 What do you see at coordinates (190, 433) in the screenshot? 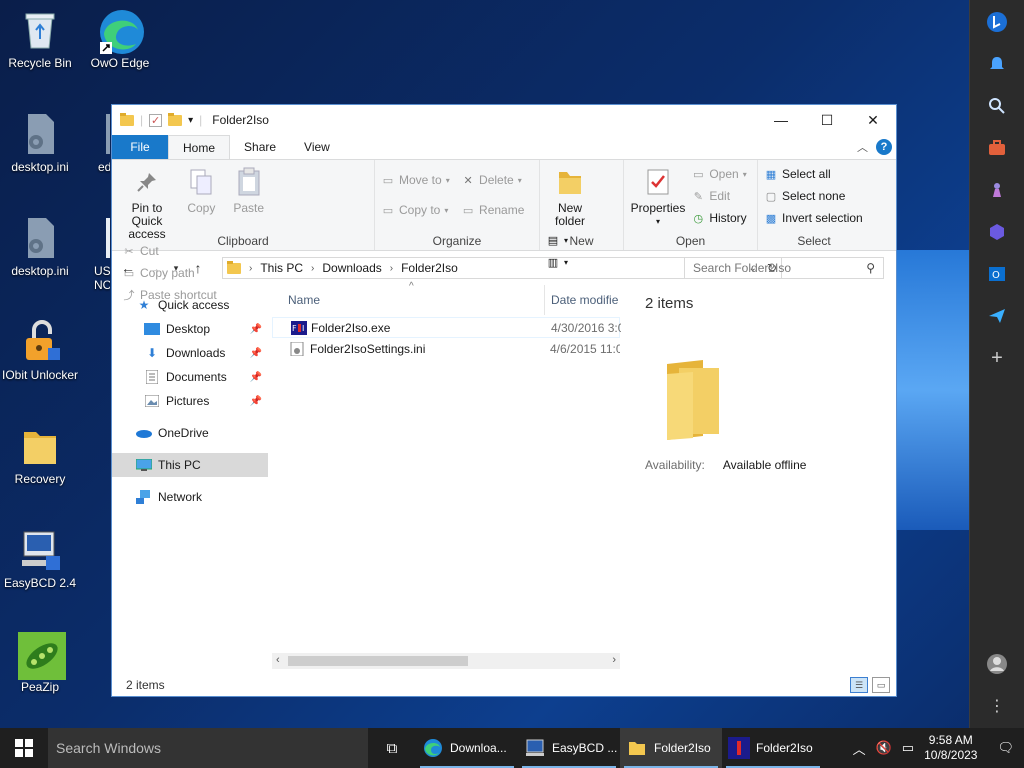
I see `nav-onedrive: OneDrive` at bounding box center [190, 433].